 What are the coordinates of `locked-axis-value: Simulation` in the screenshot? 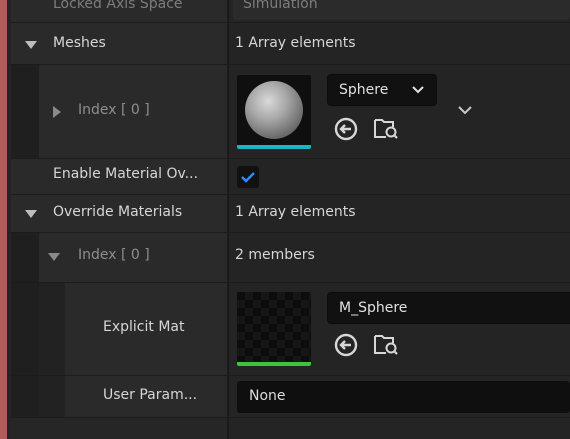 It's located at (280, 6).